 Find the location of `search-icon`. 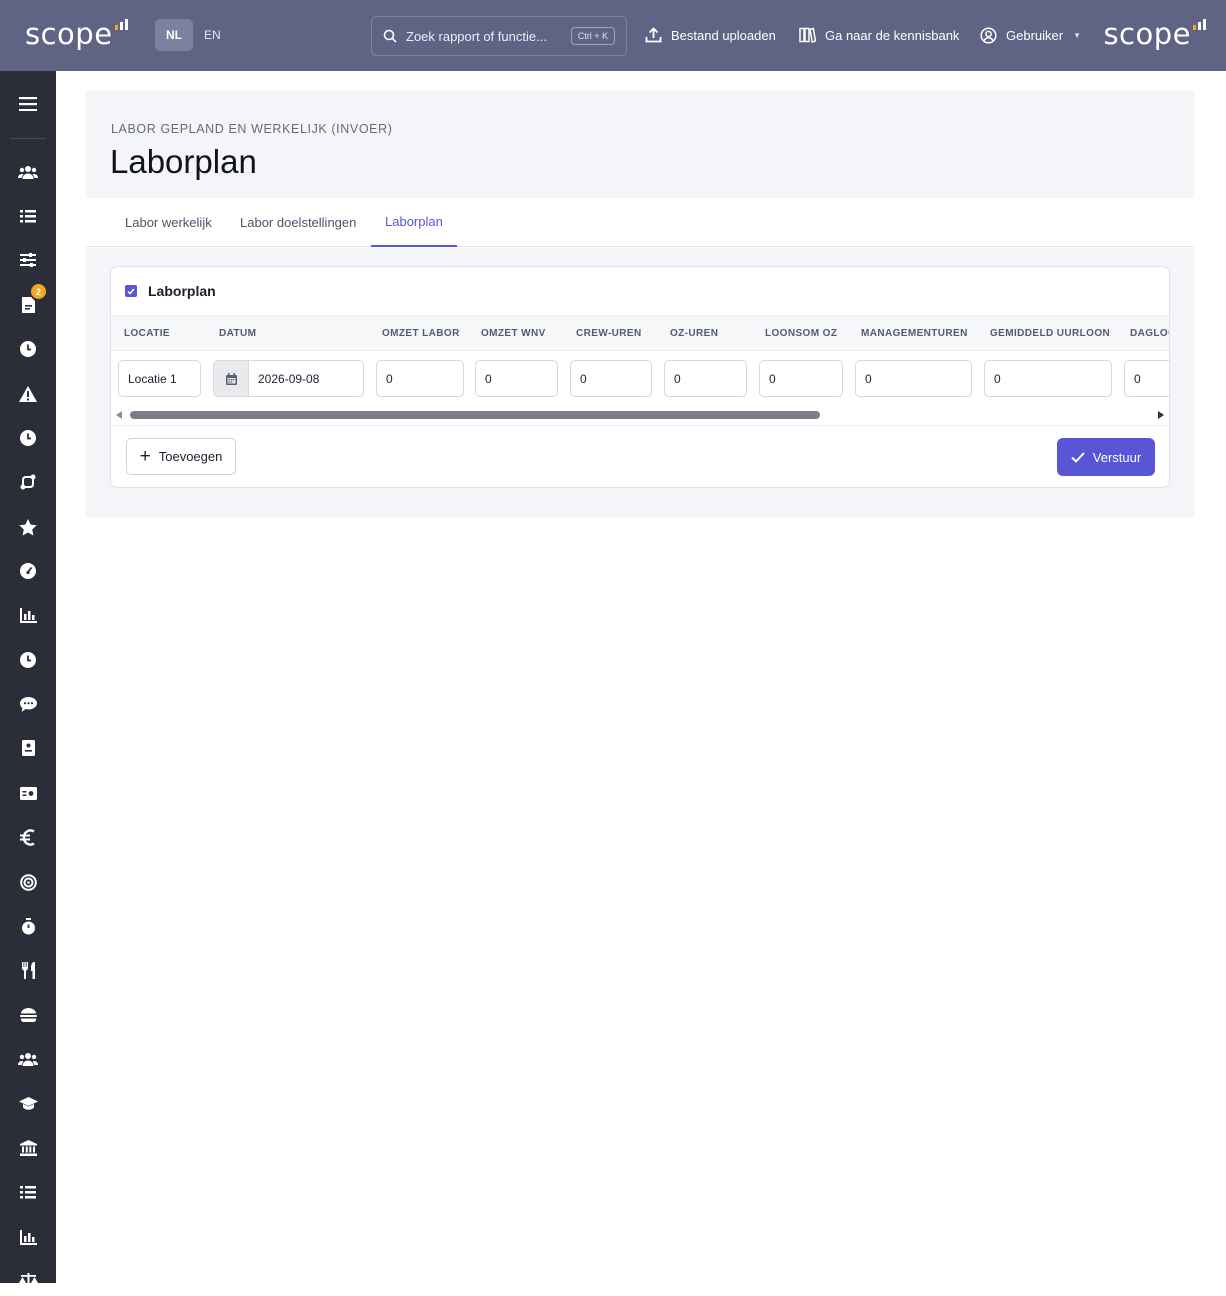

search-icon is located at coordinates (390, 36).